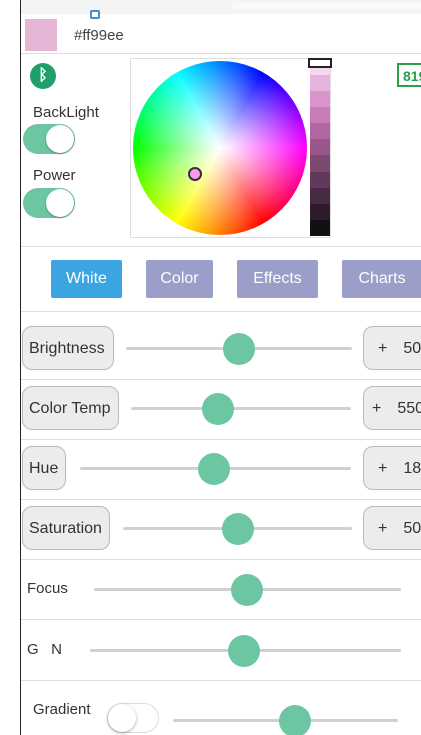  Describe the element at coordinates (44, 468) in the screenshot. I see `hue-label: Hue` at that location.